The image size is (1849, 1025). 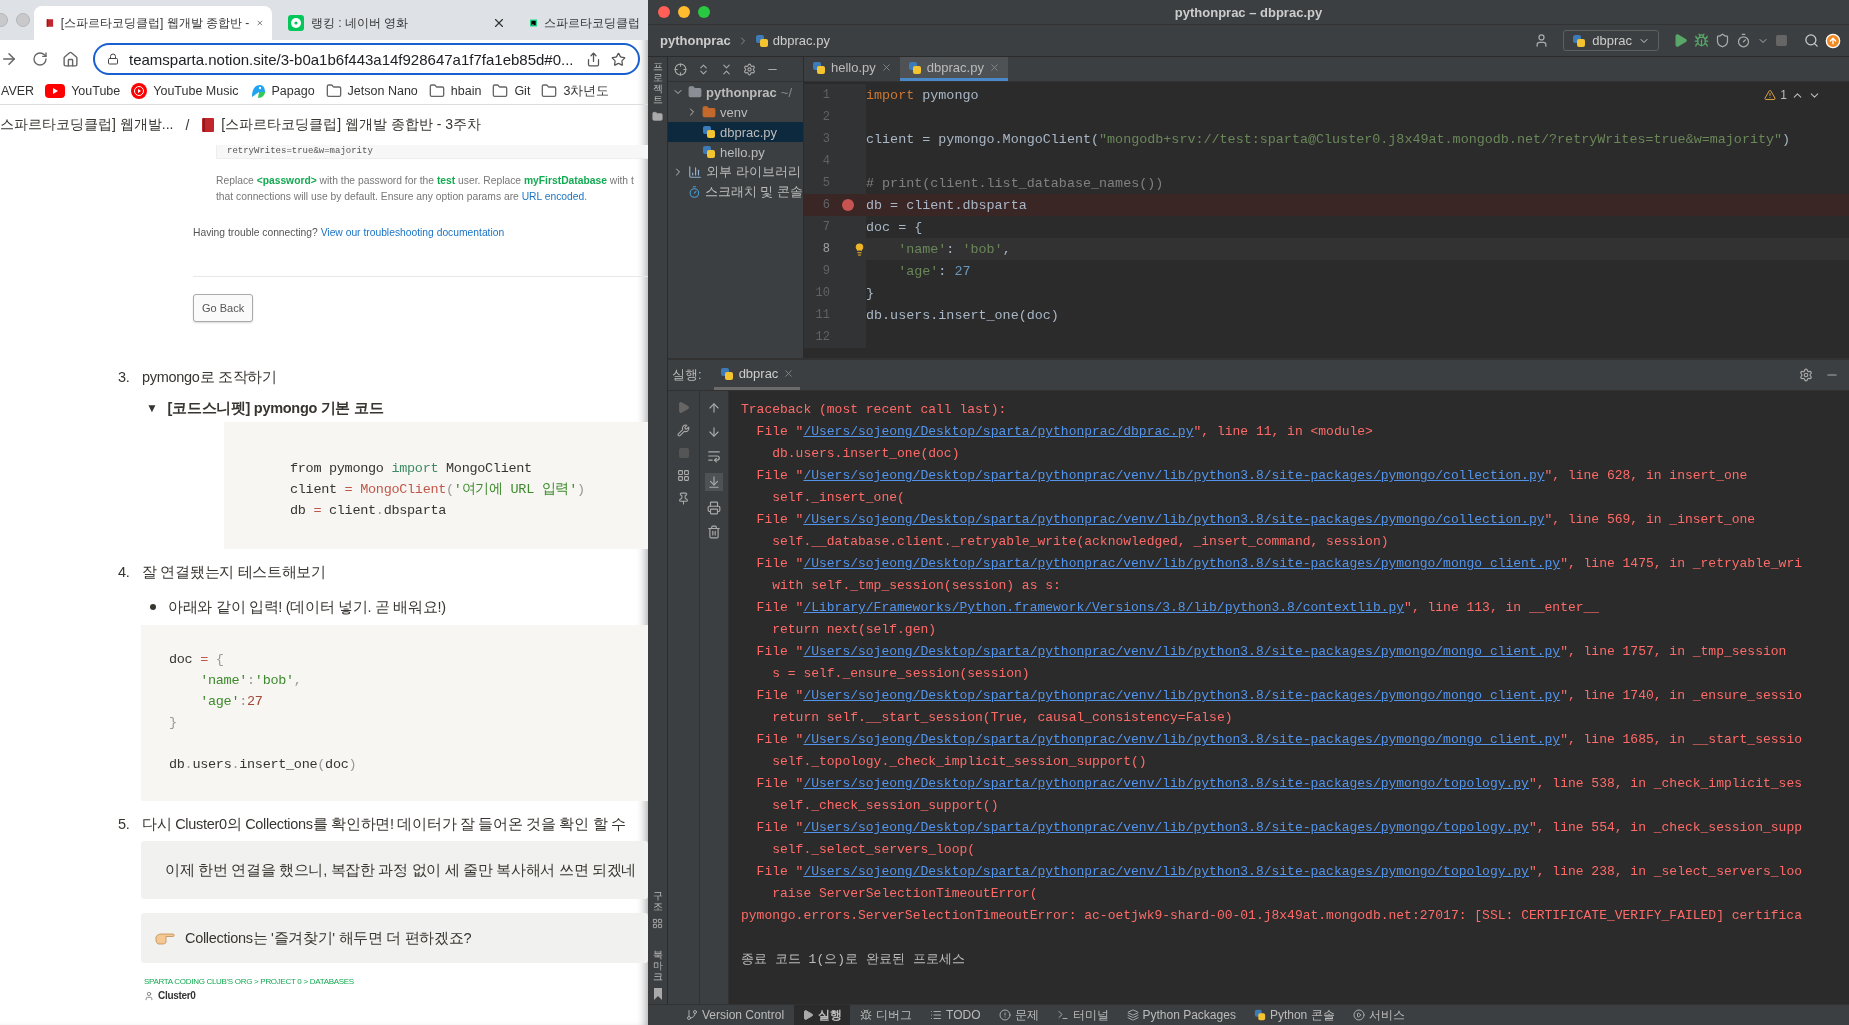 I want to click on breadcrumb-item: pythonprac, so click(x=695, y=40).